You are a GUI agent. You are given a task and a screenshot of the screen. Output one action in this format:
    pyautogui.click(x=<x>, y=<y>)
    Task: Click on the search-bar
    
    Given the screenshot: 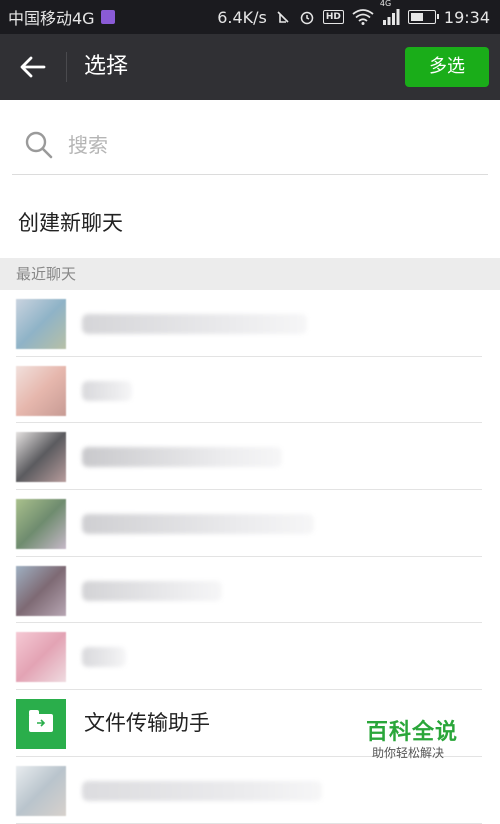 What is the action you would take?
    pyautogui.click(x=250, y=144)
    